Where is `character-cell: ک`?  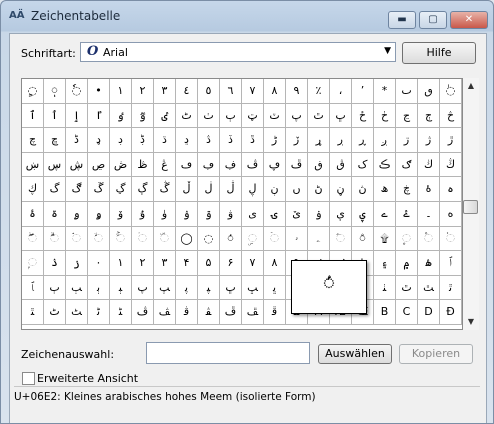 character-cell: ک is located at coordinates (363, 165).